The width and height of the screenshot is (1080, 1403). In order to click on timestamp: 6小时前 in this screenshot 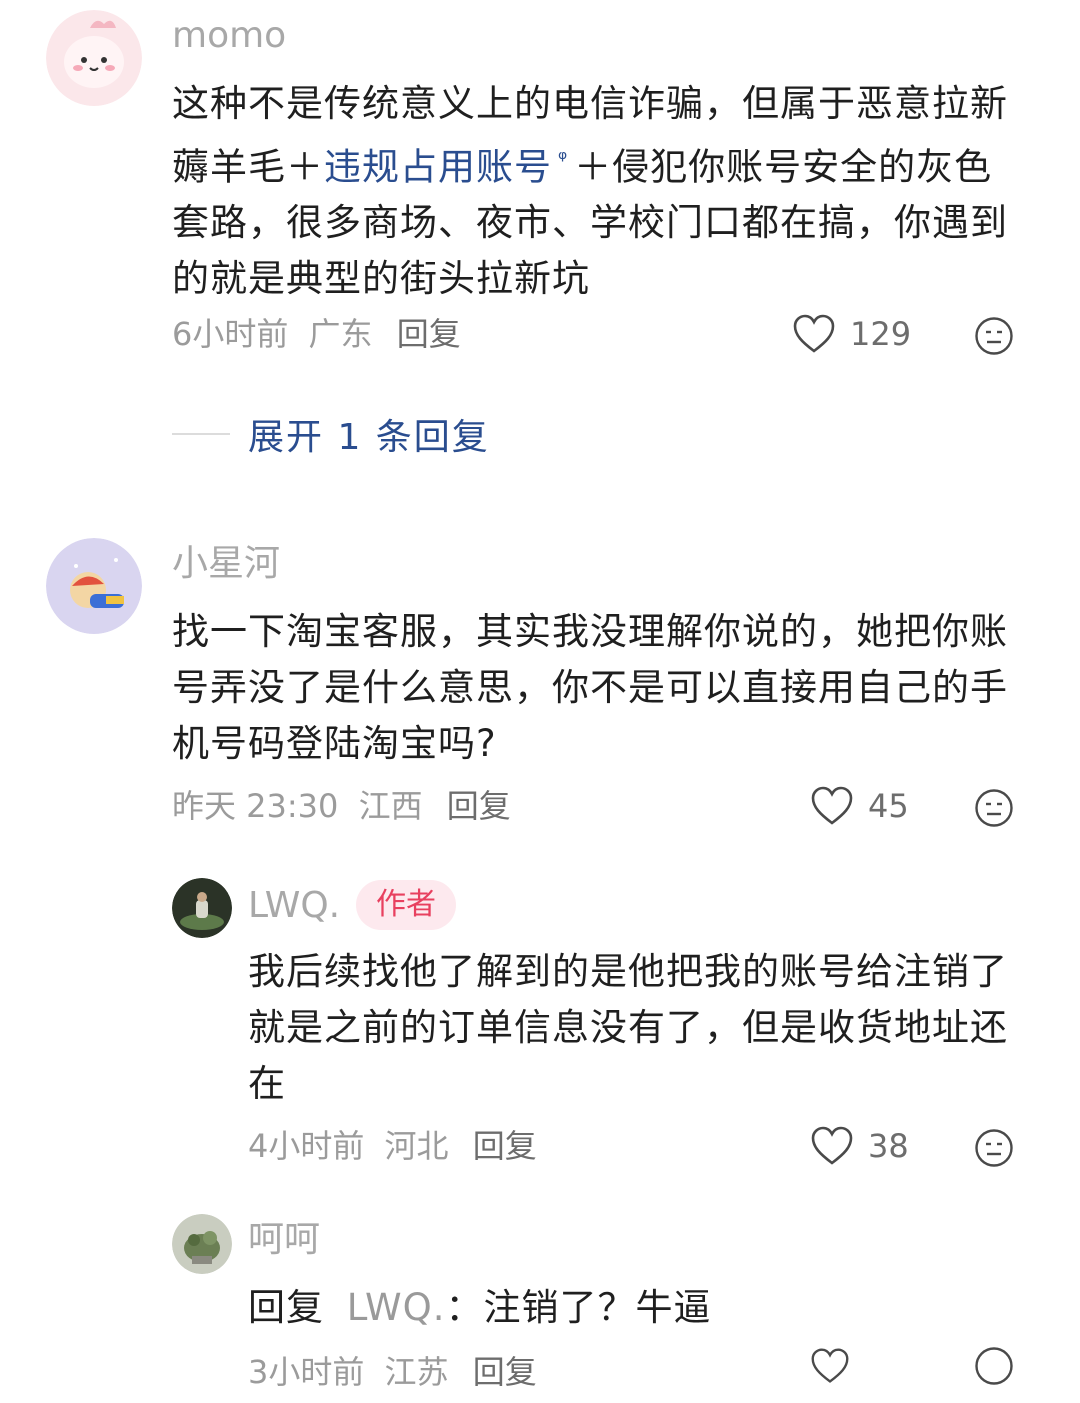, I will do `click(230, 334)`.